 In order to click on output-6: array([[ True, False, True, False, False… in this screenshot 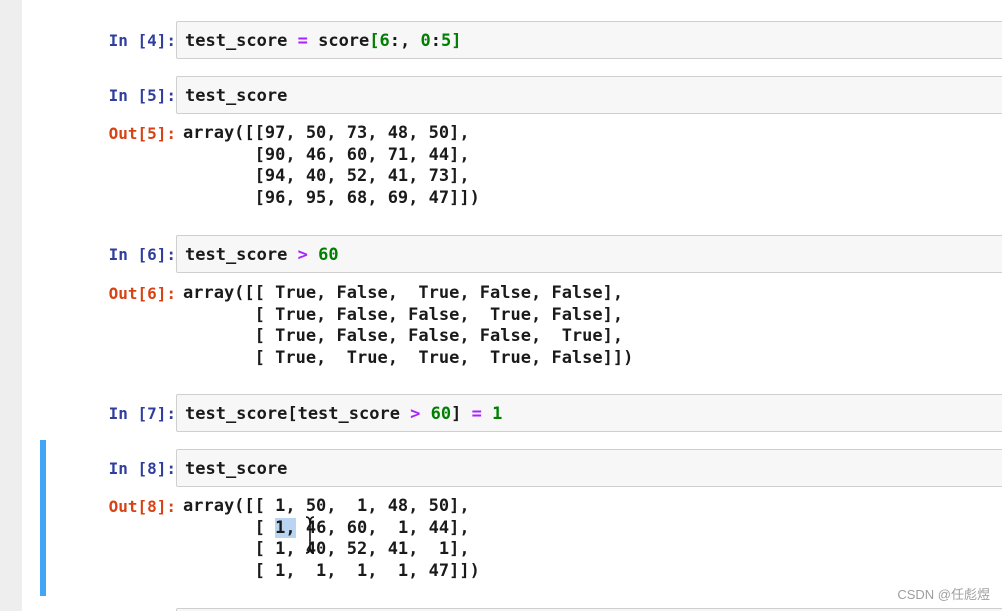, I will do `click(408, 326)`.